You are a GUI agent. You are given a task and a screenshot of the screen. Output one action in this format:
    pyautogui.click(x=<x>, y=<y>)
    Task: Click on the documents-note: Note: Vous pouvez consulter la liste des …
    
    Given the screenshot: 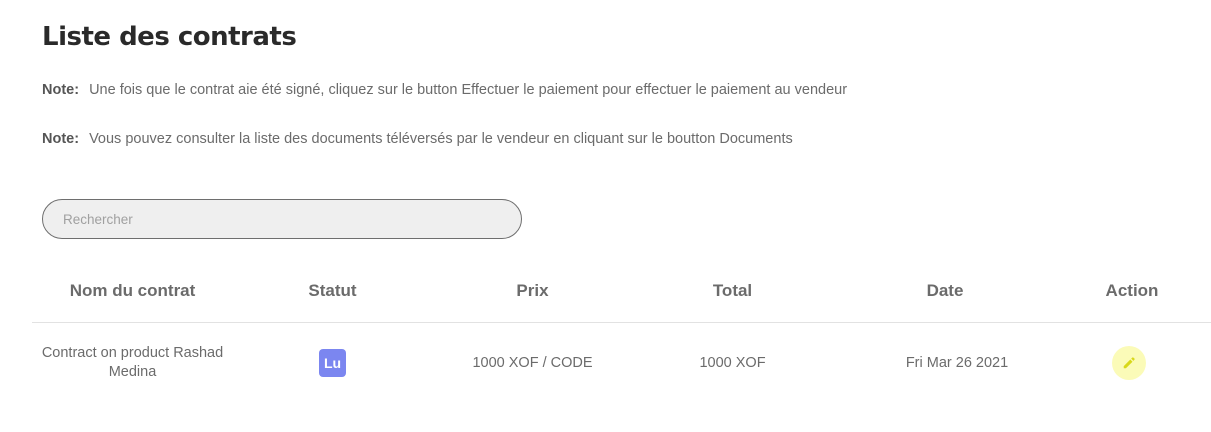 What is the action you would take?
    pyautogui.click(x=417, y=139)
    